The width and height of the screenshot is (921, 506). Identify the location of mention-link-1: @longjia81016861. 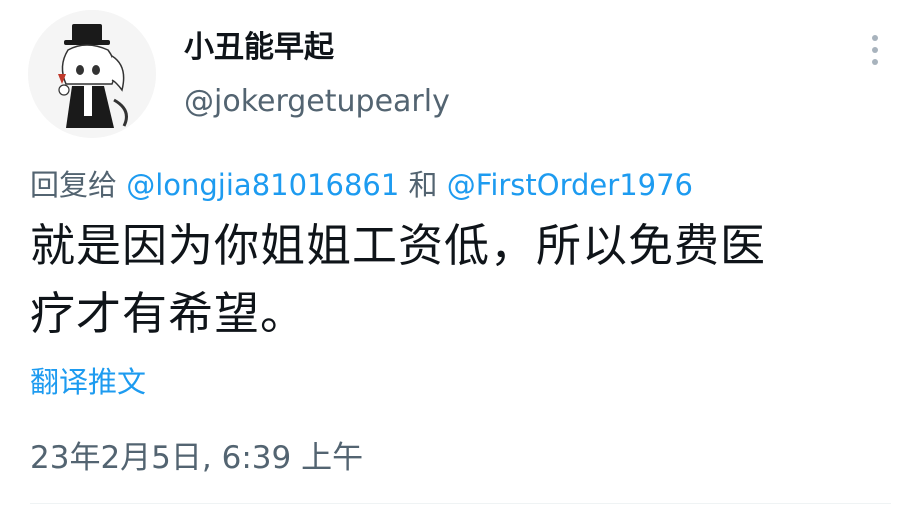
(262, 185).